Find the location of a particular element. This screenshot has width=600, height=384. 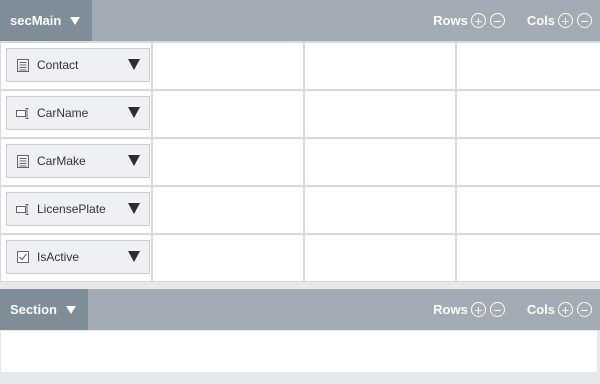

grid-cell: Contact is located at coordinates (76, 66).